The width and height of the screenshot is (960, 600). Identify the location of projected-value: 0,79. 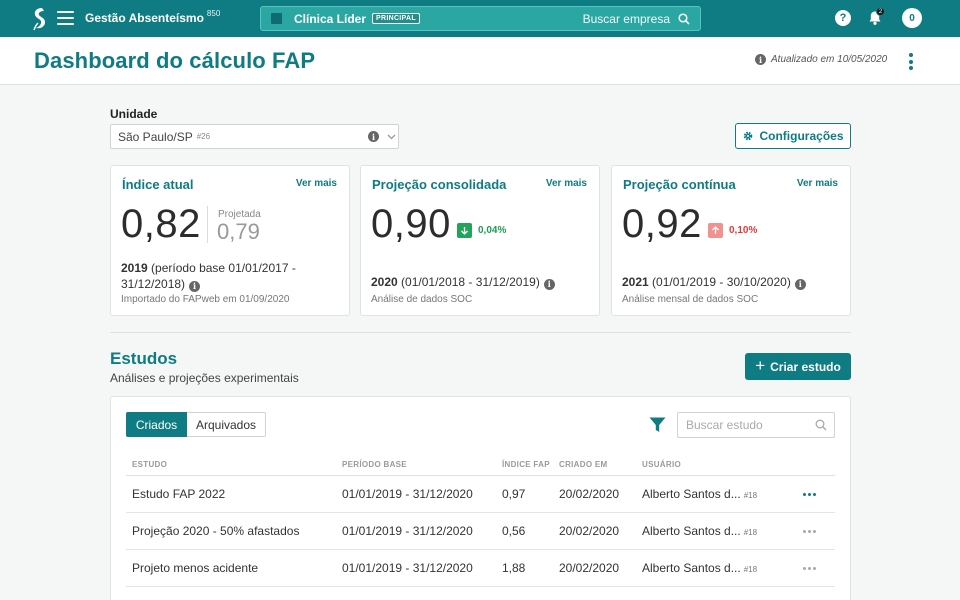
(238, 231).